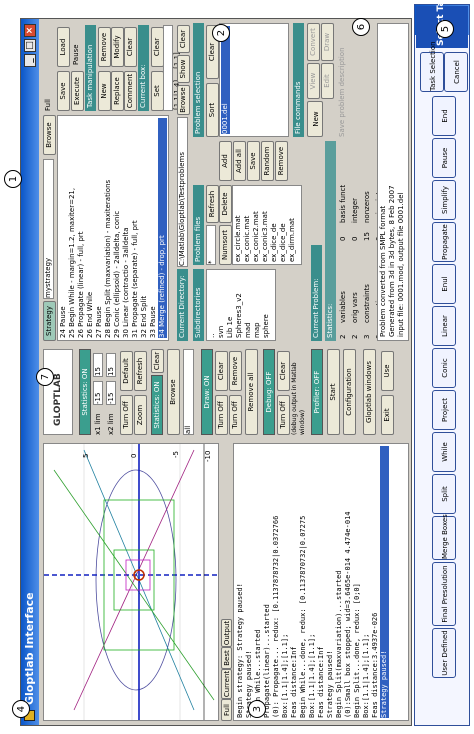  I want to click on start-button: Start, so click(333, 392).